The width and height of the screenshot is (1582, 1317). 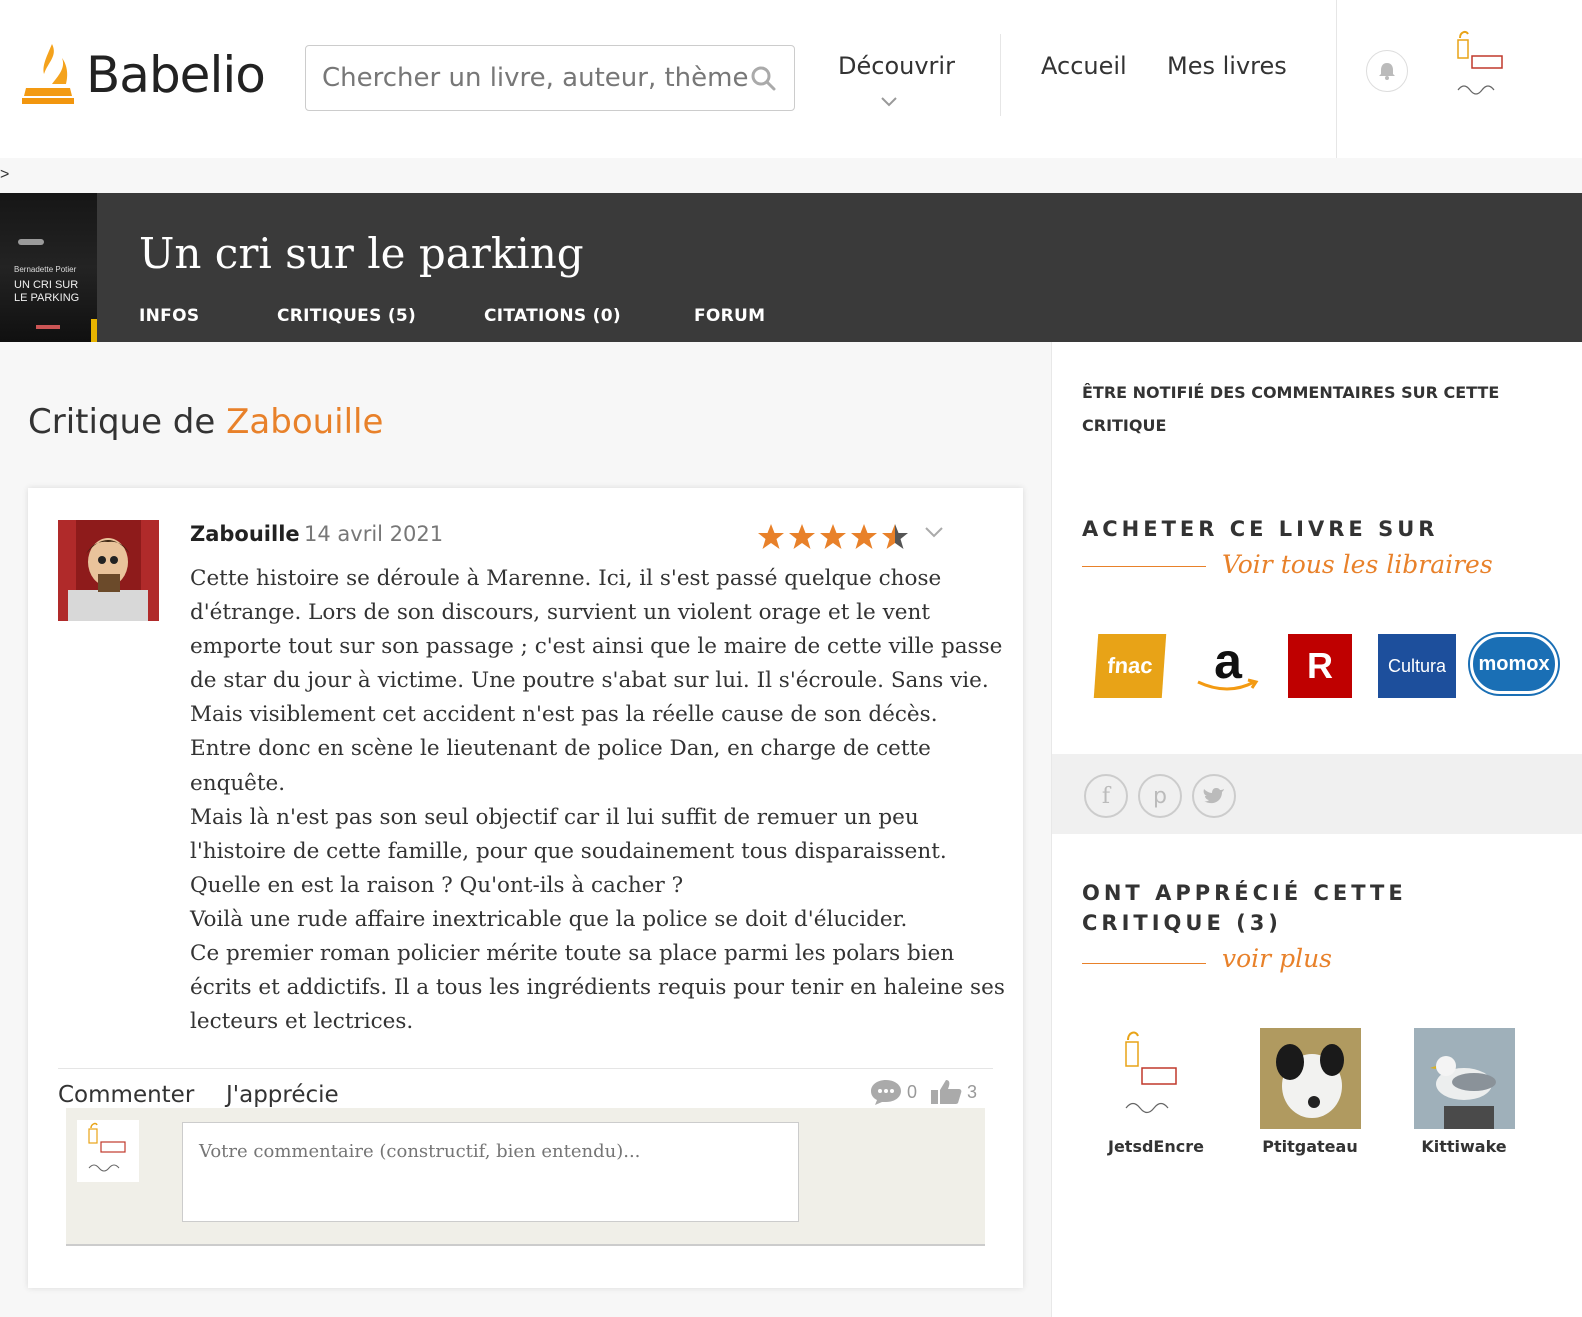 I want to click on twitter-icon, so click(x=1213, y=796).